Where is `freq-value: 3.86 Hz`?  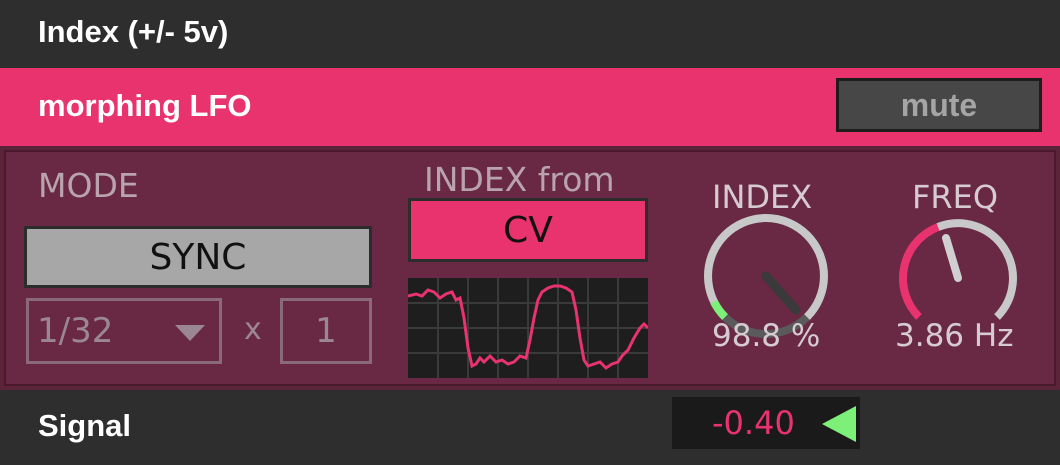 freq-value: 3.86 Hz is located at coordinates (954, 336).